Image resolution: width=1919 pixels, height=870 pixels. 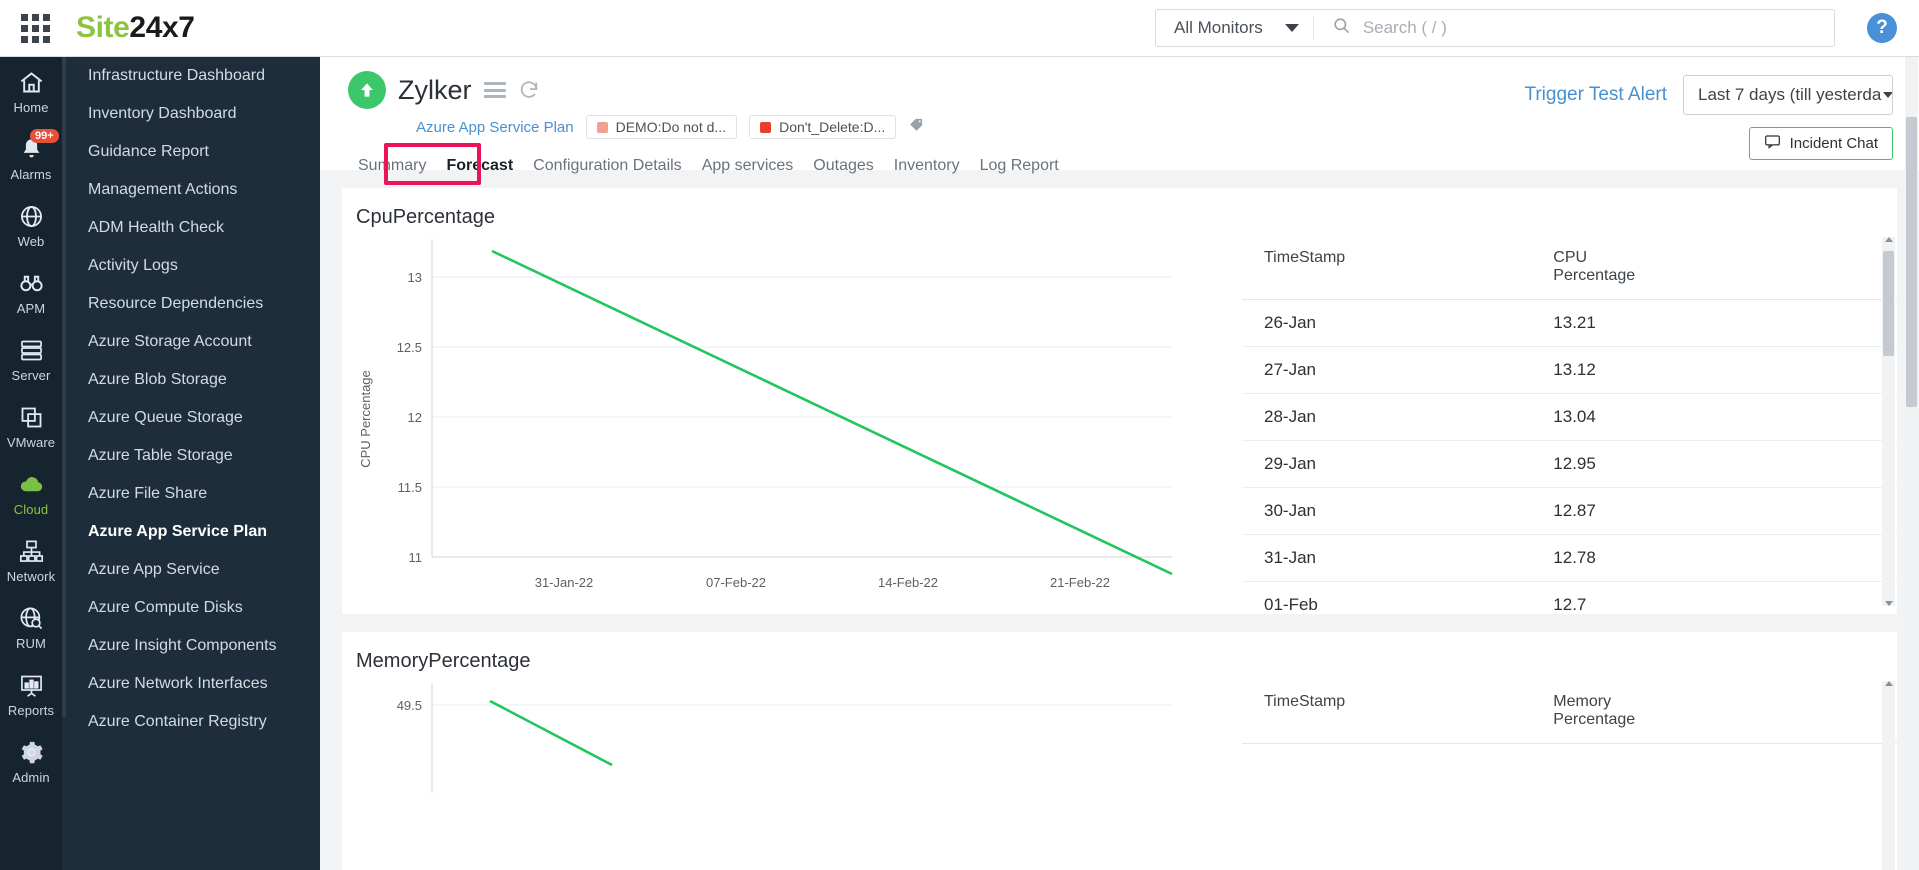 I want to click on sidebar-item-azure-blob-storage: Azure Blob Storage, so click(x=191, y=380).